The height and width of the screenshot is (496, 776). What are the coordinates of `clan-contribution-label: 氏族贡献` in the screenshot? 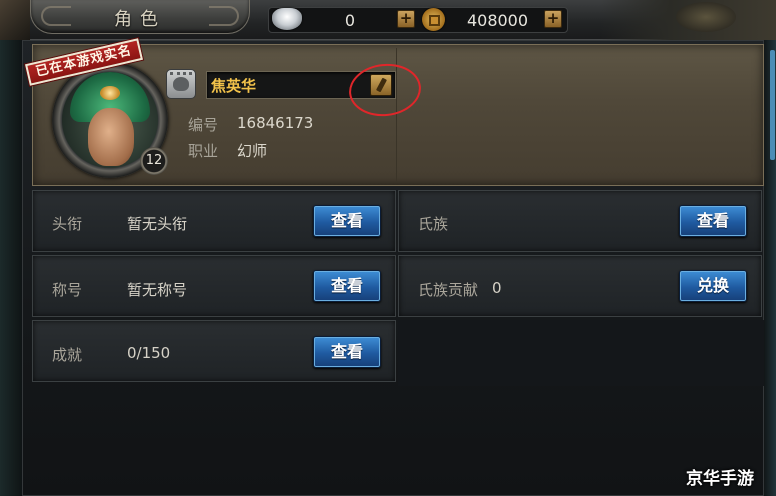 It's located at (448, 290).